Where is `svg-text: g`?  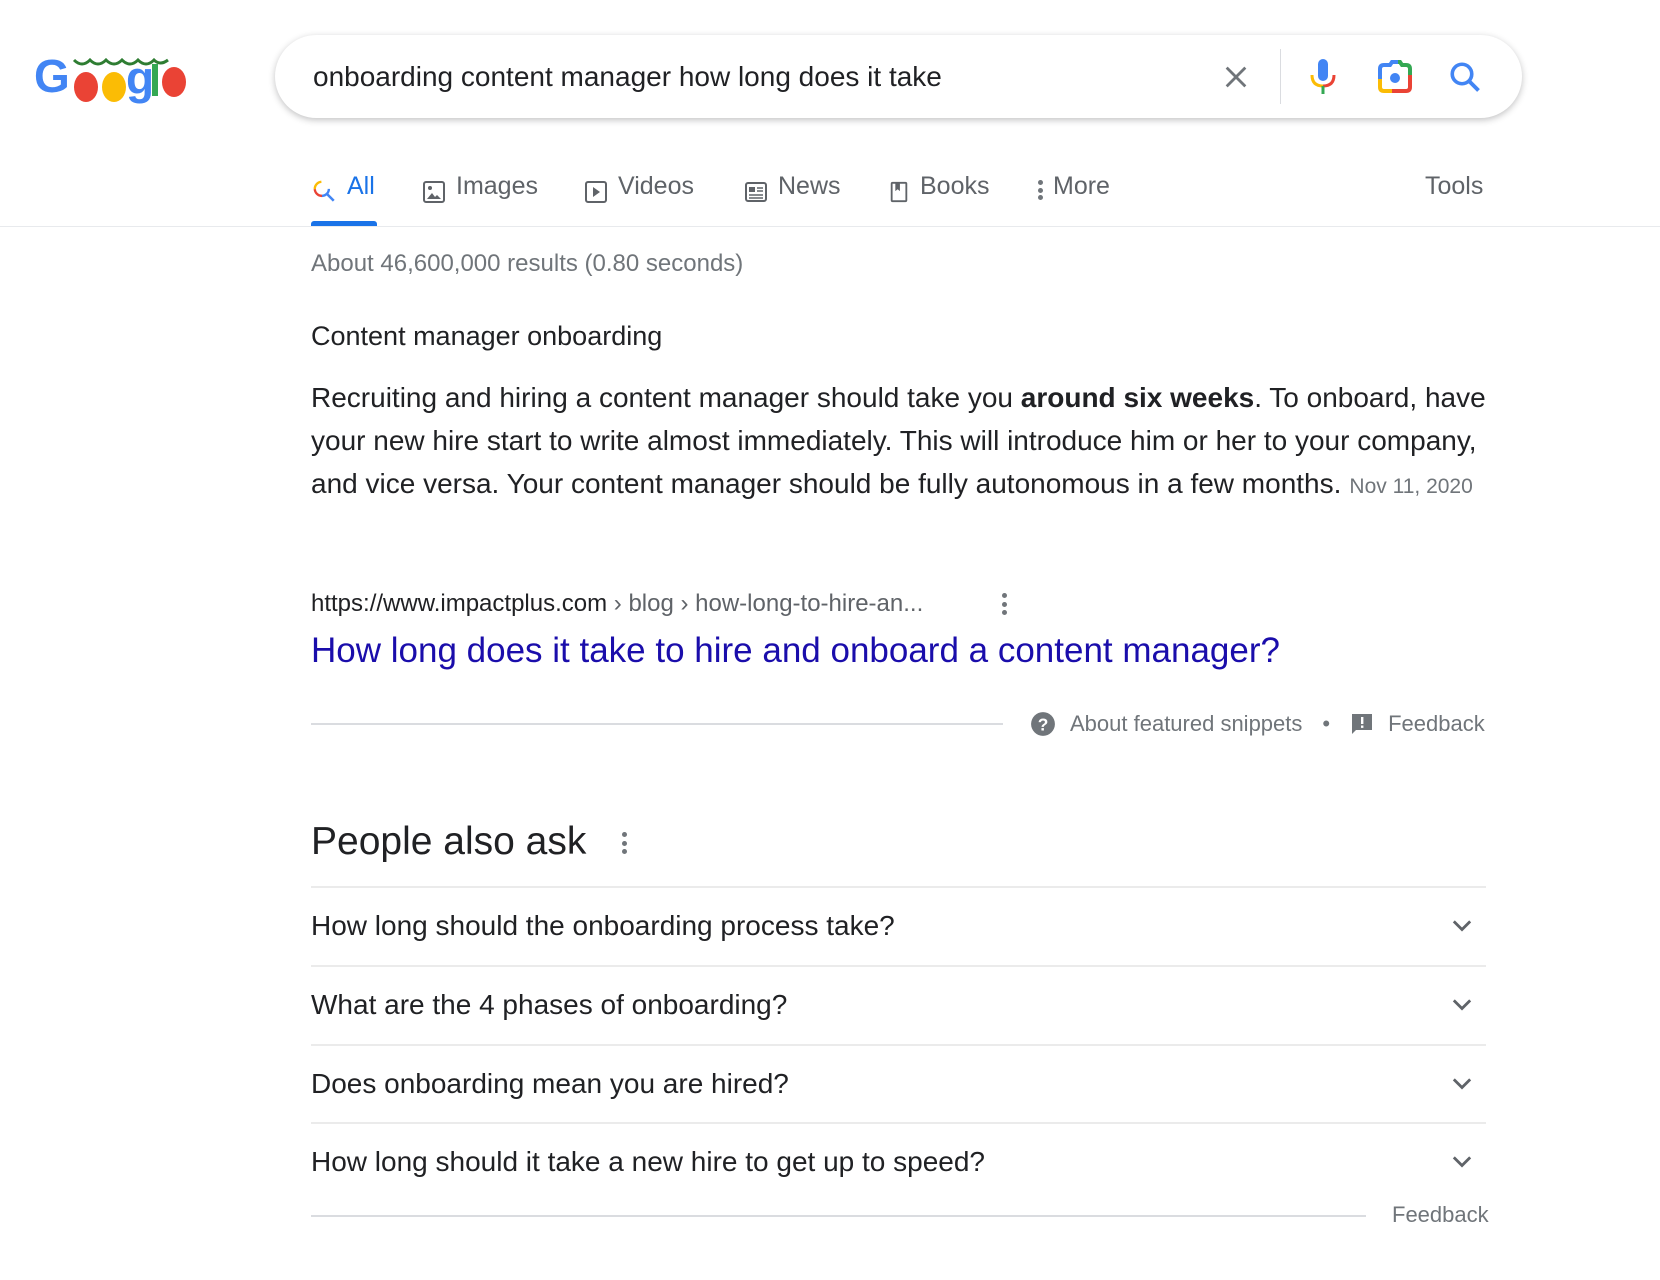
svg-text: g is located at coordinates (140, 78).